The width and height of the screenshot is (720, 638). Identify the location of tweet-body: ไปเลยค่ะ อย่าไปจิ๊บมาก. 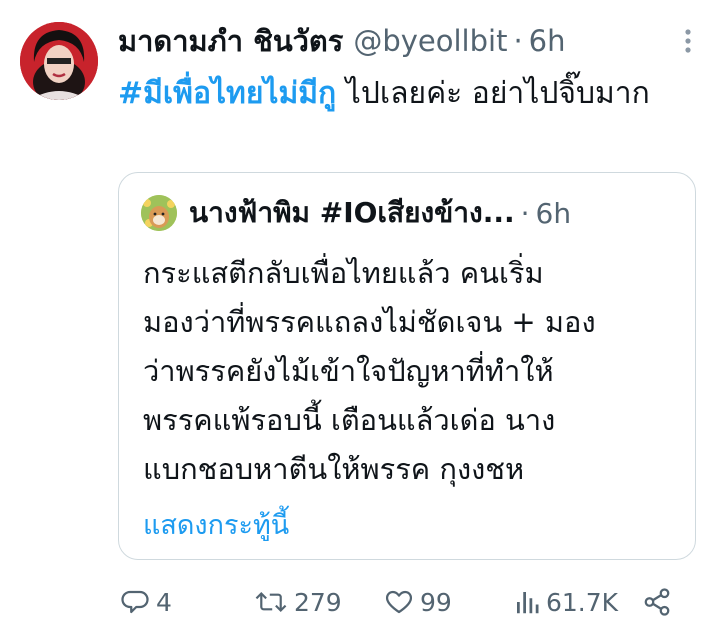
(493, 93).